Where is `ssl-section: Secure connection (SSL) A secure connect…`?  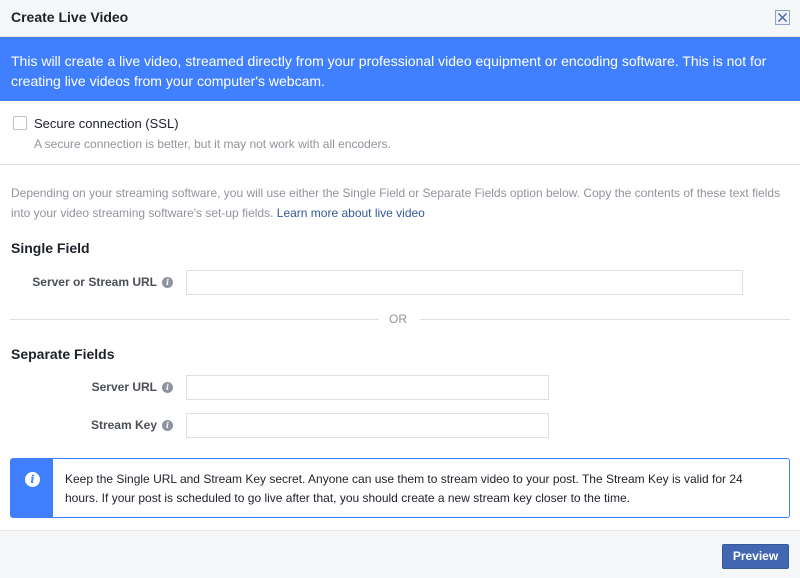 ssl-section: Secure connection (SSL) A secure connect… is located at coordinates (400, 133).